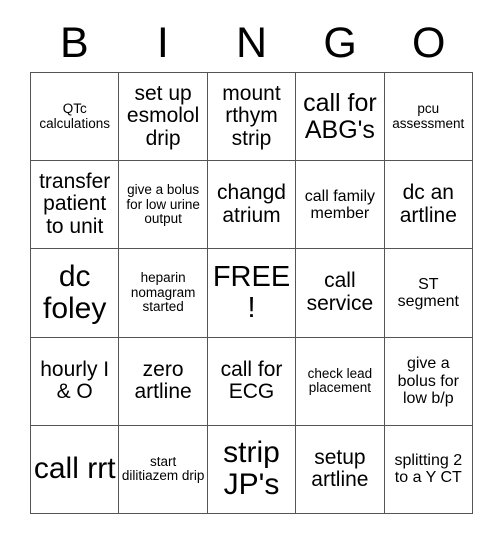  I want to click on bingo-cell-r1c3: mount rthym strip, so click(252, 117).